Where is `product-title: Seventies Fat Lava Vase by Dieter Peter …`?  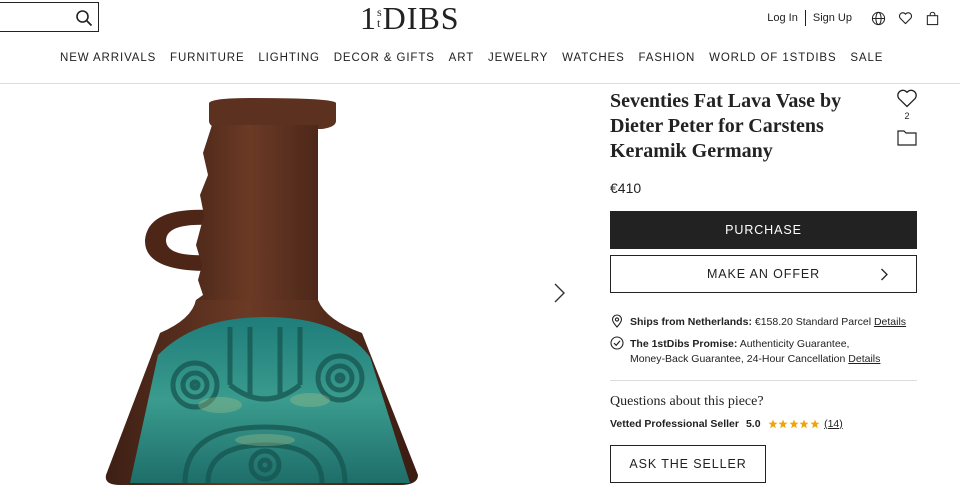
product-title: Seventies Fat Lava Vase by Dieter Peter … is located at coordinates (726, 126).